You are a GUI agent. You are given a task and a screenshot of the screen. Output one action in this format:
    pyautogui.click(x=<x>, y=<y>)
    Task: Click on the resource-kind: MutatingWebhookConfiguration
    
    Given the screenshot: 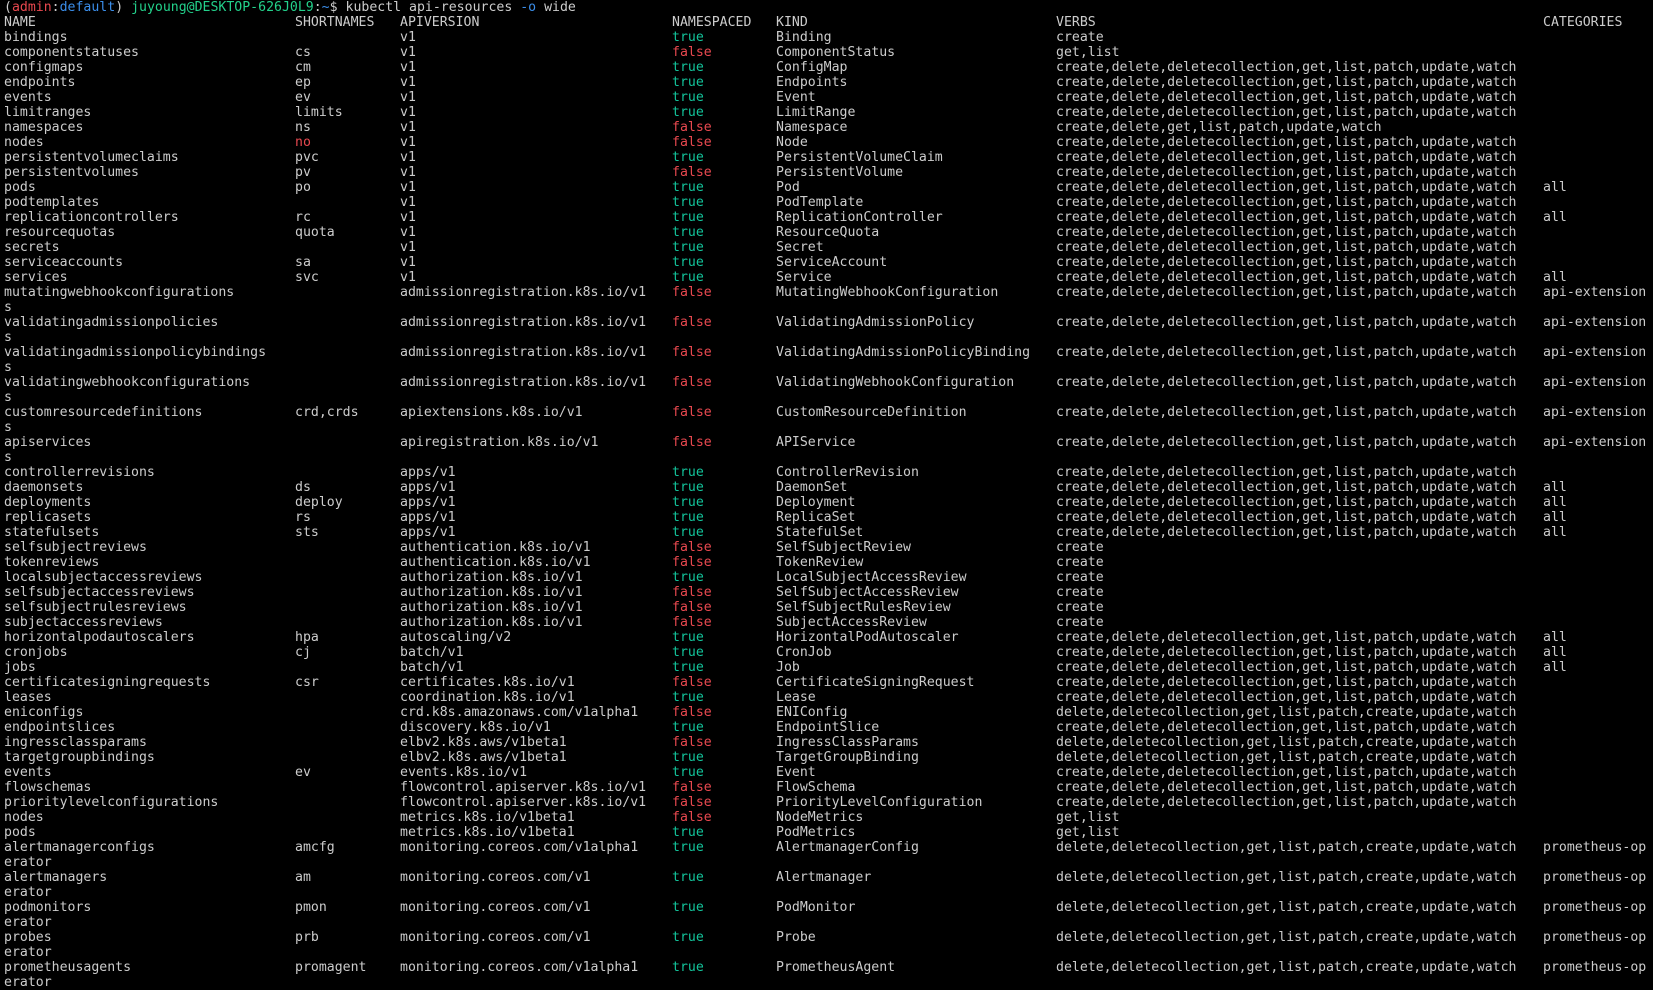 What is the action you would take?
    pyautogui.click(x=887, y=292)
    